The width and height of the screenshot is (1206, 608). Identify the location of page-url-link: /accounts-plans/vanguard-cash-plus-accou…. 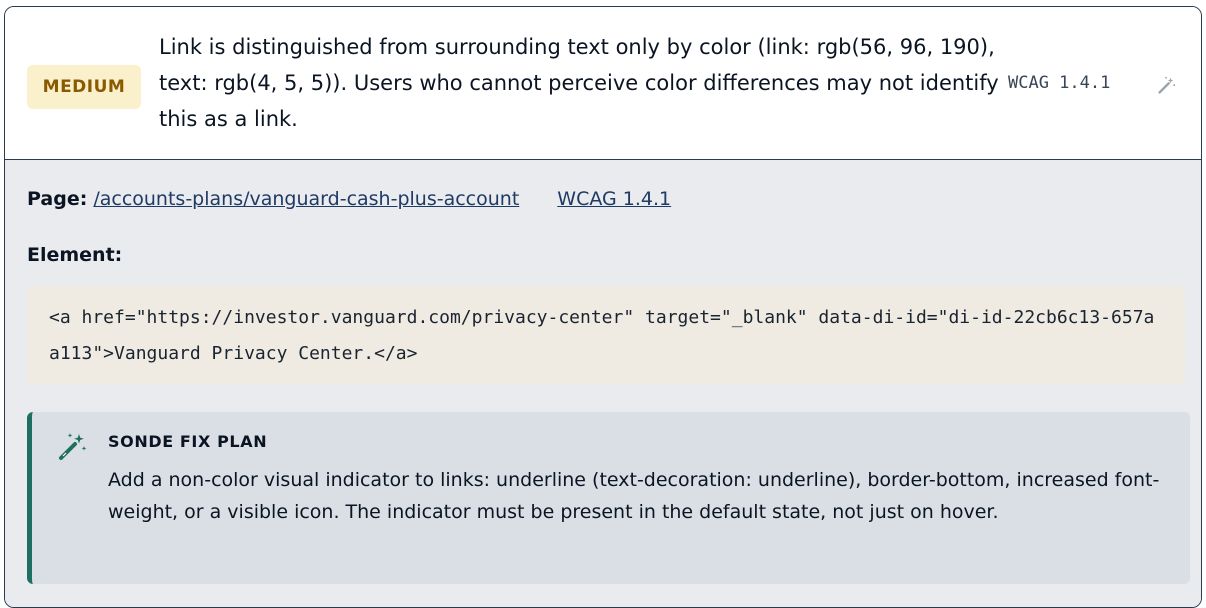
(306, 199).